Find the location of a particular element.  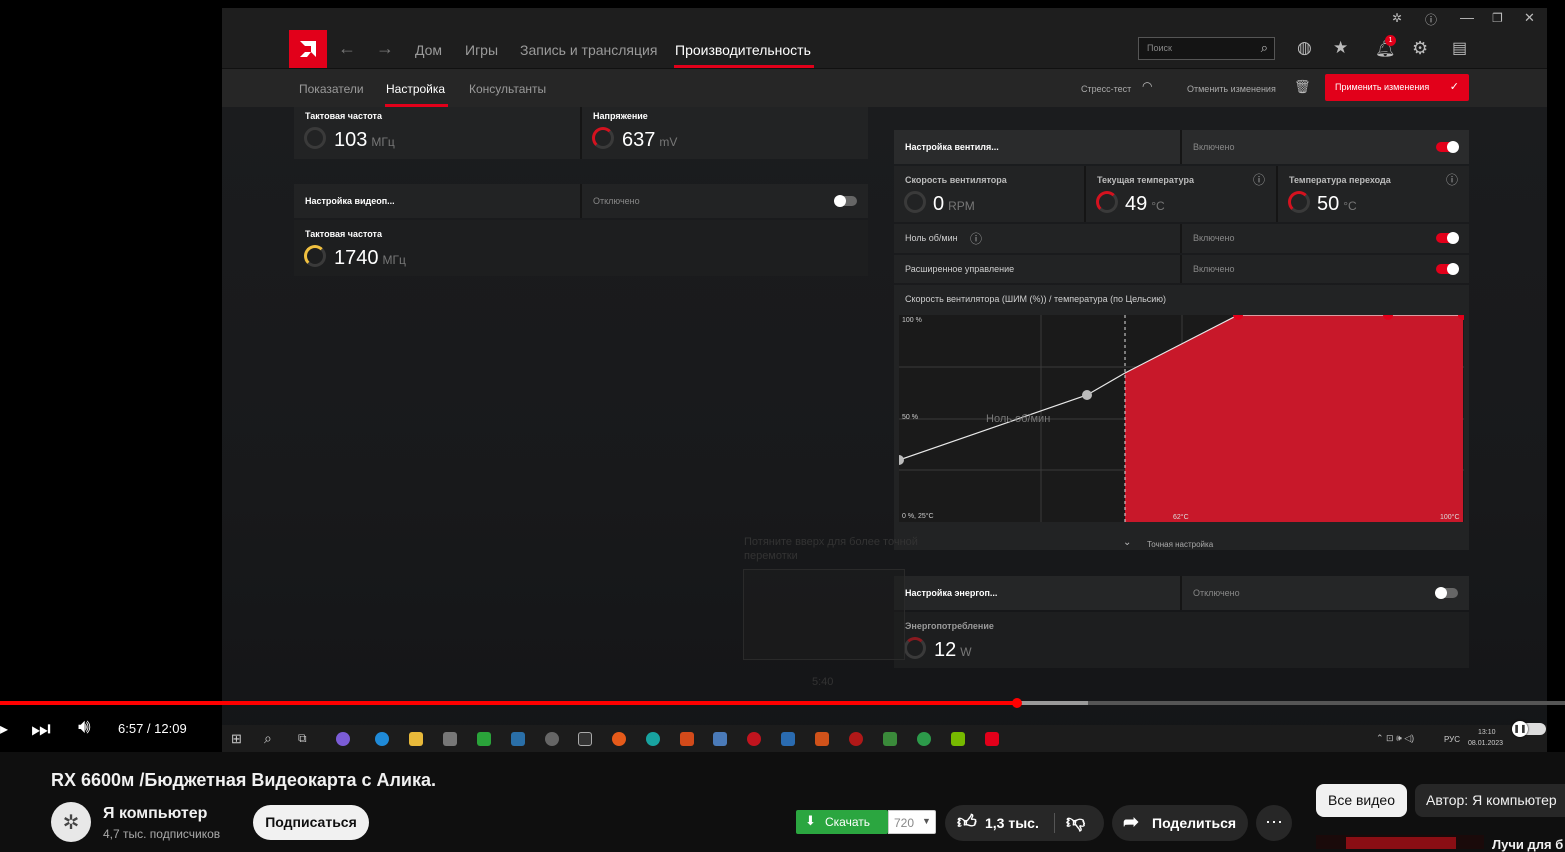

volume-icon: 🔊︎ is located at coordinates (84, 727).